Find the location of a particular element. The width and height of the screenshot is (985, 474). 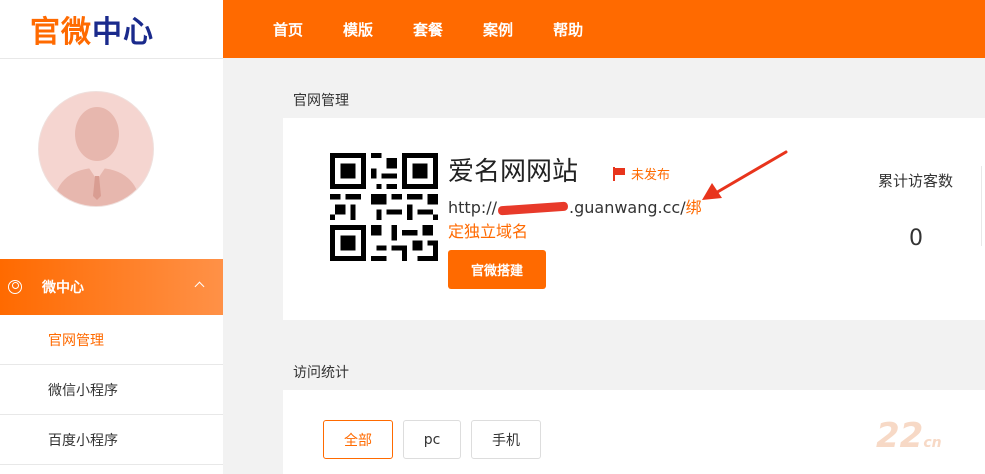

status-text: 未发布 is located at coordinates (651, 175).